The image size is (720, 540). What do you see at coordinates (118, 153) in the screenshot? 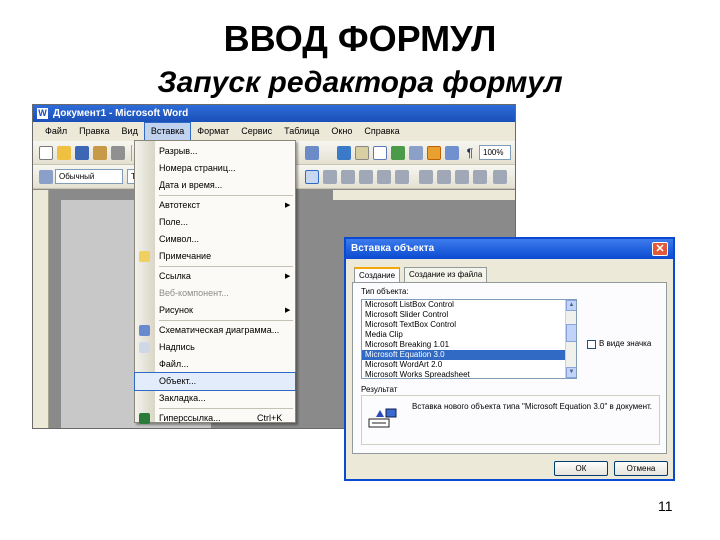
I see `print-icon` at bounding box center [118, 153].